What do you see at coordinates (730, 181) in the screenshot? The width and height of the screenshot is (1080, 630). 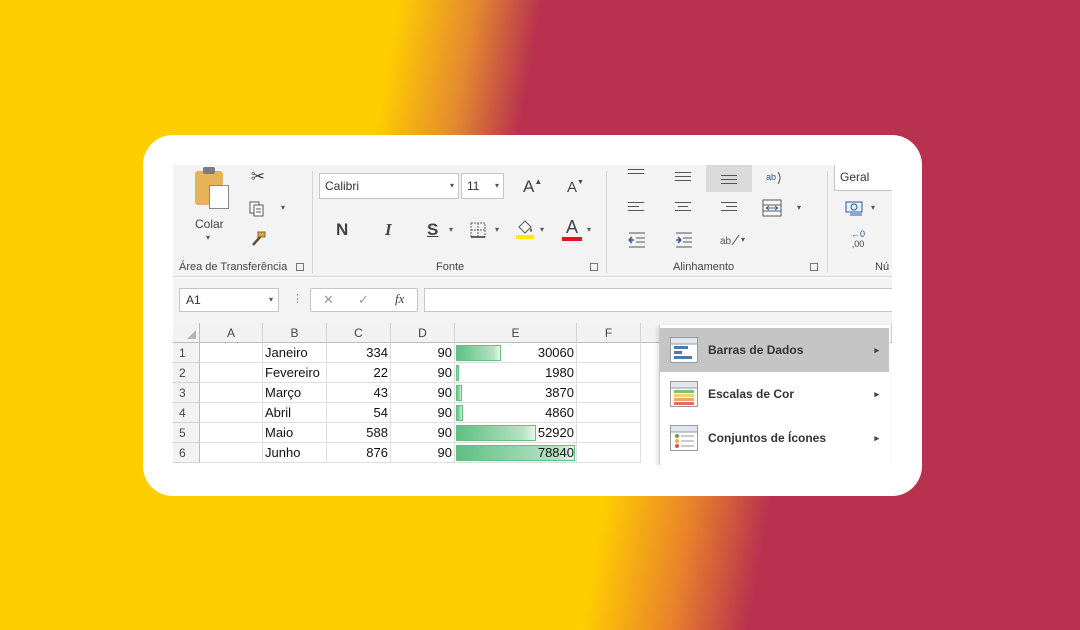 I see `align-bottom-button` at bounding box center [730, 181].